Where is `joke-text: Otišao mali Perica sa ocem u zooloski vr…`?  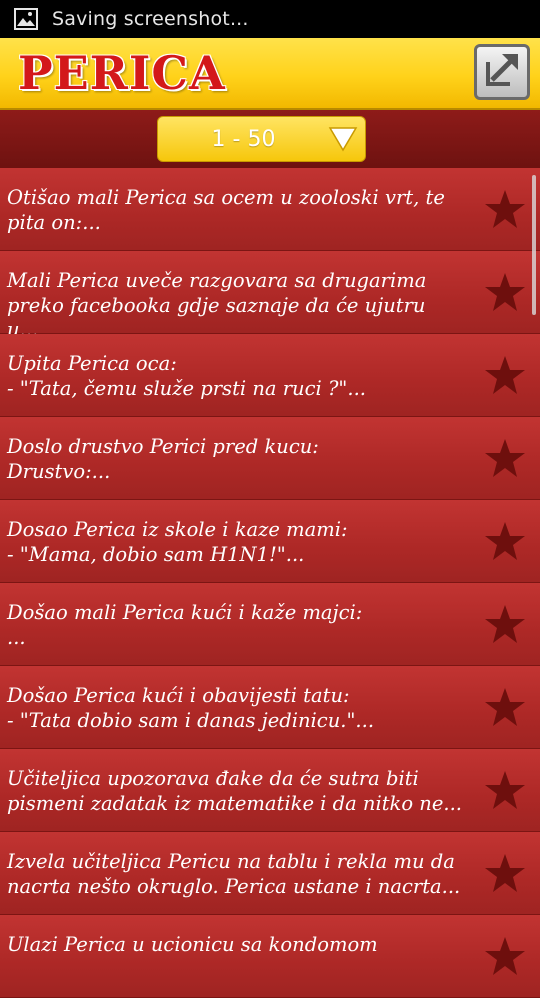
joke-text: Otišao mali Perica sa ocem u zooloski vr… is located at coordinates (226, 210).